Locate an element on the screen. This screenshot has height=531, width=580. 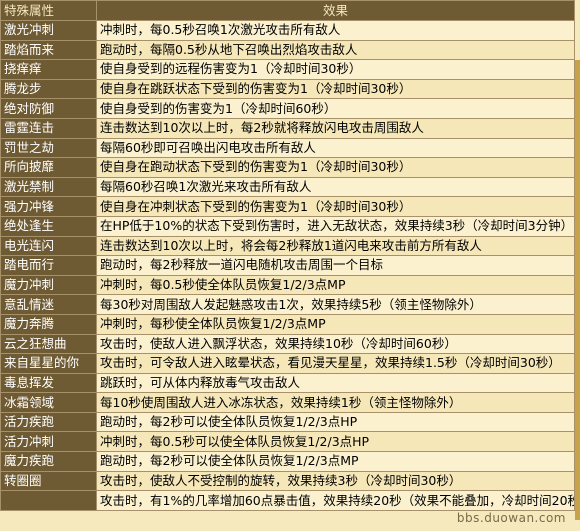
attribute-effect-cell: 攻击时，可令敌人进入眩晕状态，看见漫天星星，效果持续1.5秒（冷却时间30秒） is located at coordinates (335, 363).